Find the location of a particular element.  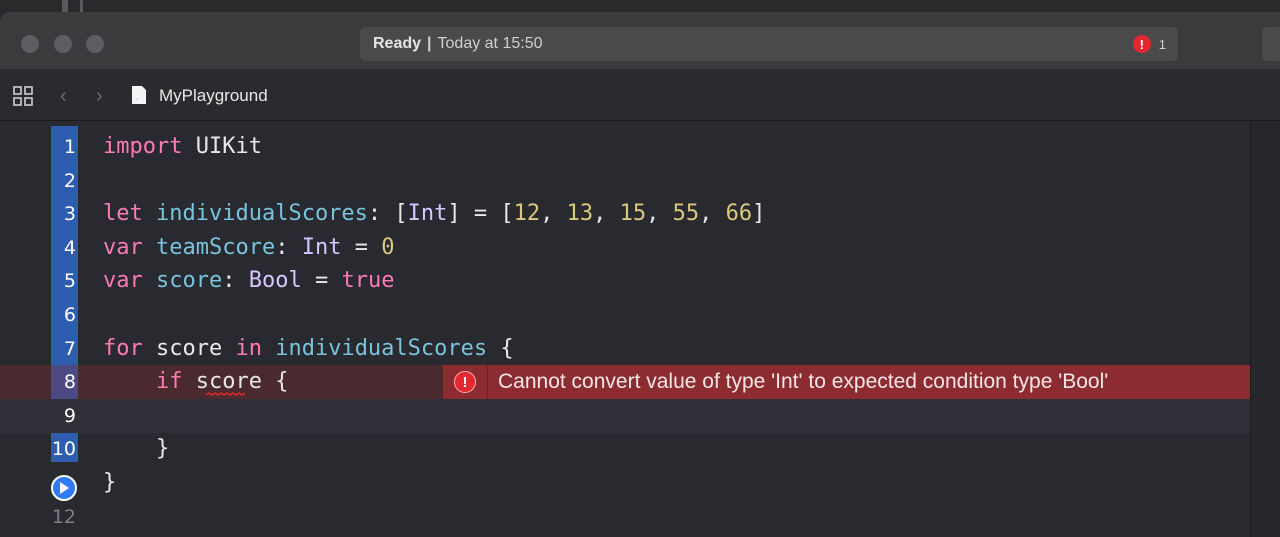

code-token: in is located at coordinates (248, 348).